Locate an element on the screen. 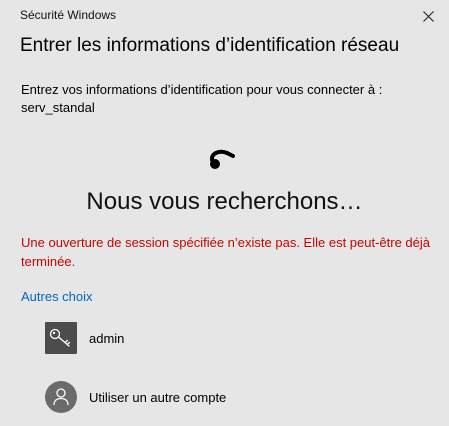  account-option-admin: admin is located at coordinates (84, 338).